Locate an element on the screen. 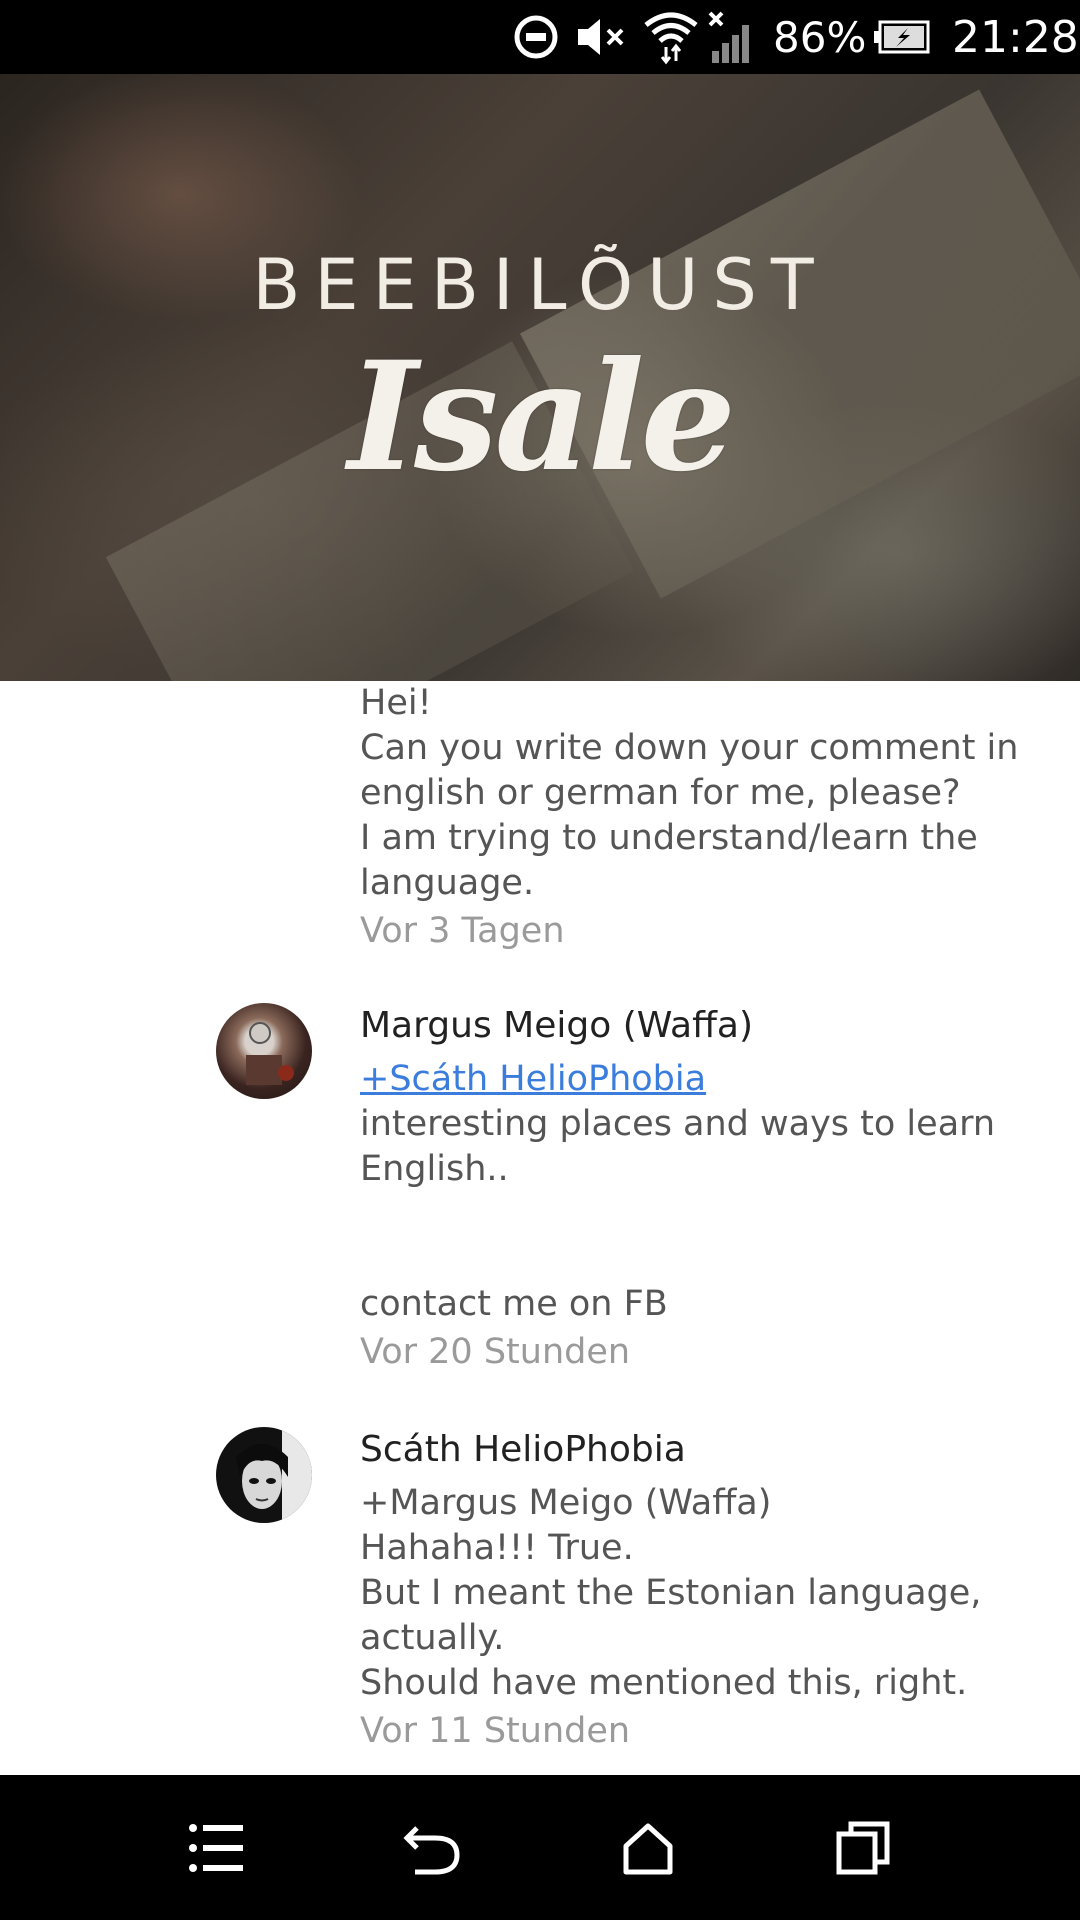  muted-icon is located at coordinates (602, 37).